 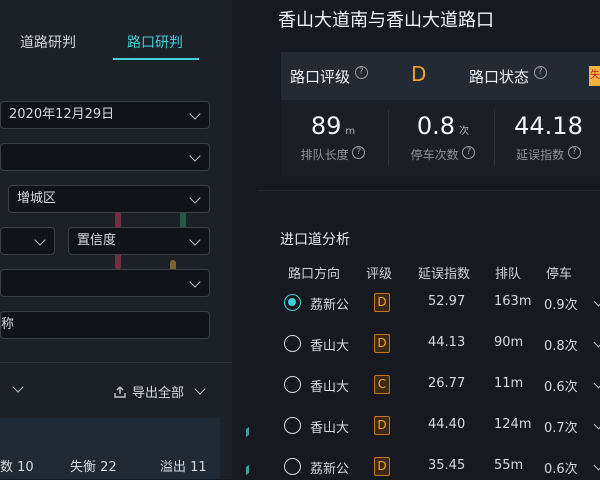 I want to click on export-icon, so click(x=120, y=392).